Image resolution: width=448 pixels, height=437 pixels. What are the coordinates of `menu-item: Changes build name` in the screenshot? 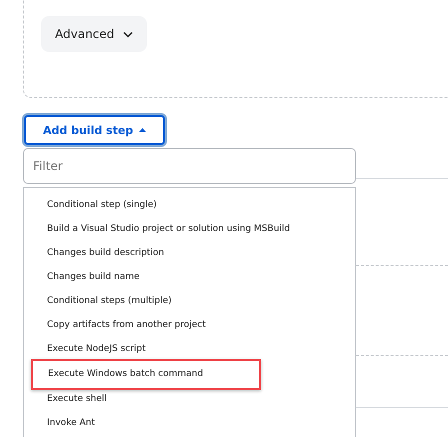 It's located at (189, 277).